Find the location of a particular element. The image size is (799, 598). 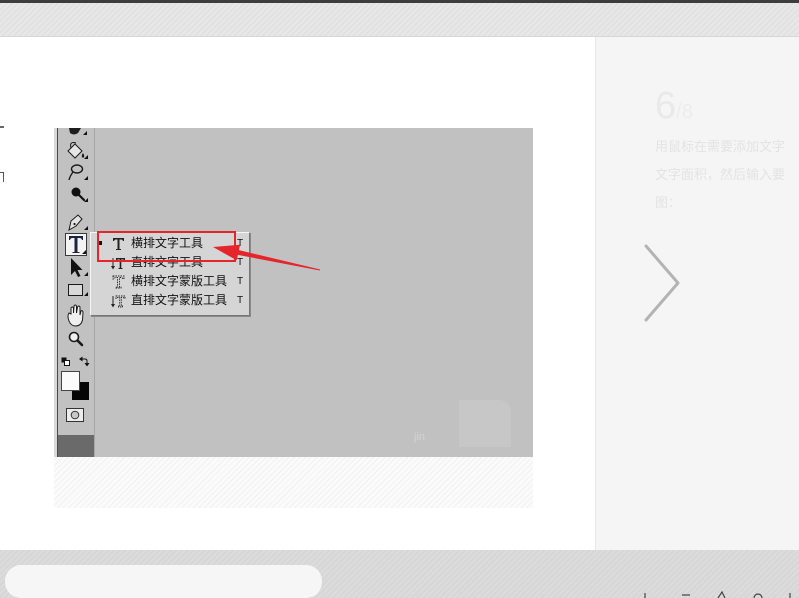

step-line: 图： is located at coordinates (668, 203).